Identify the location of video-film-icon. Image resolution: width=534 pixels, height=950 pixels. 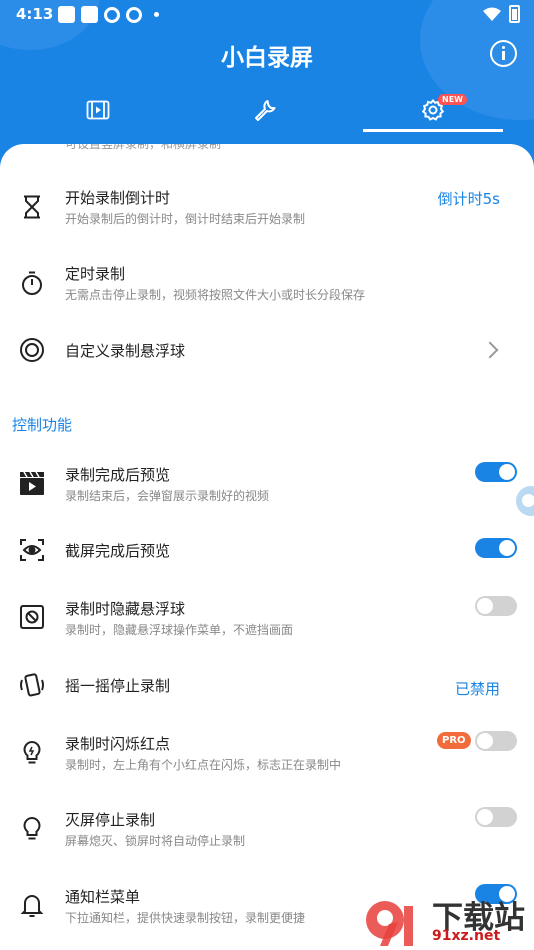
(98, 110).